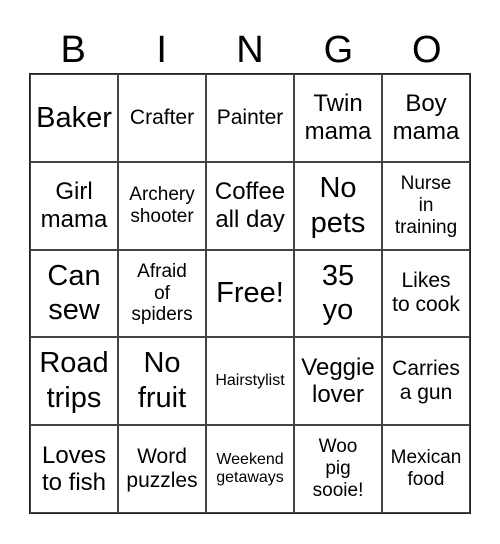  Describe the element at coordinates (338, 381) in the screenshot. I see `bingo-cell: Veggie lover` at that location.